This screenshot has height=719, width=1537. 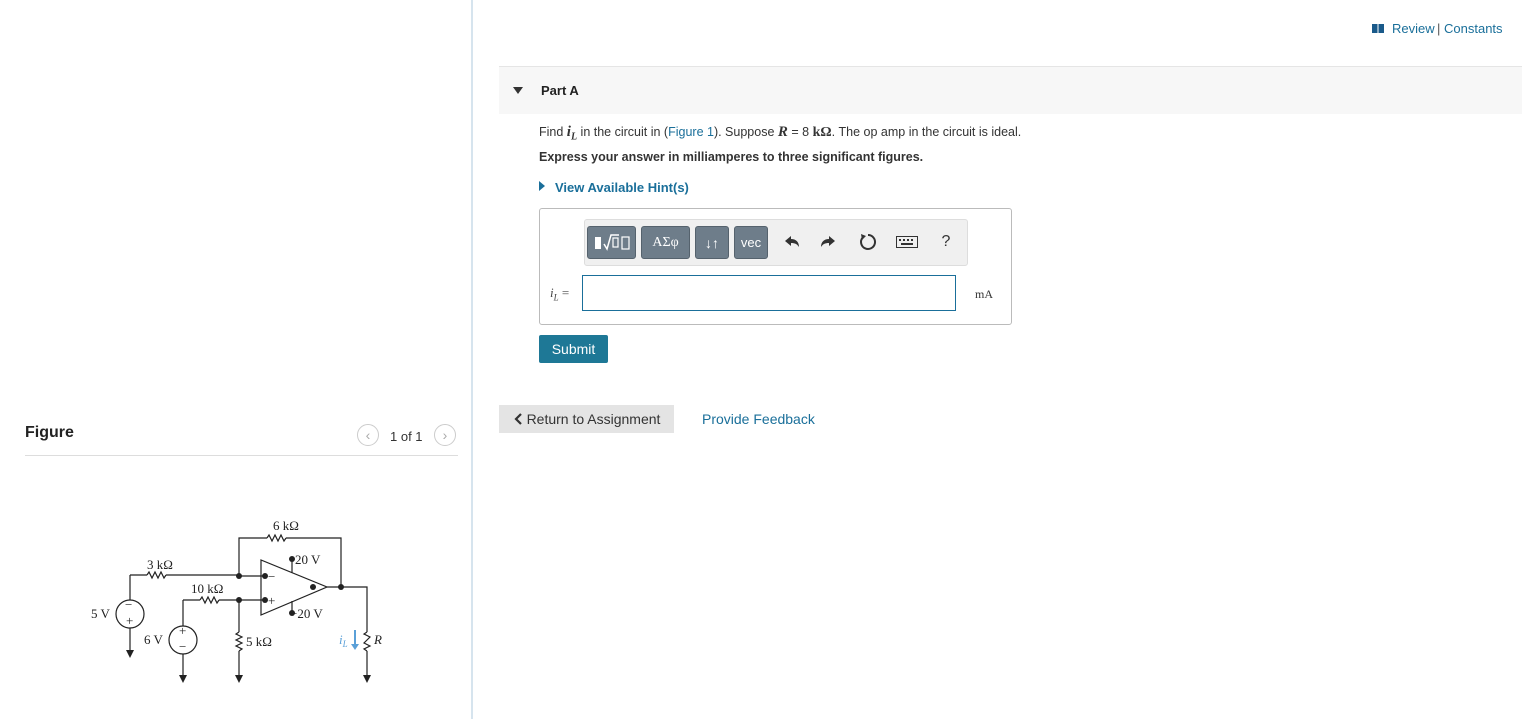 I want to click on label-opamp-minus: −, so click(x=271, y=576).